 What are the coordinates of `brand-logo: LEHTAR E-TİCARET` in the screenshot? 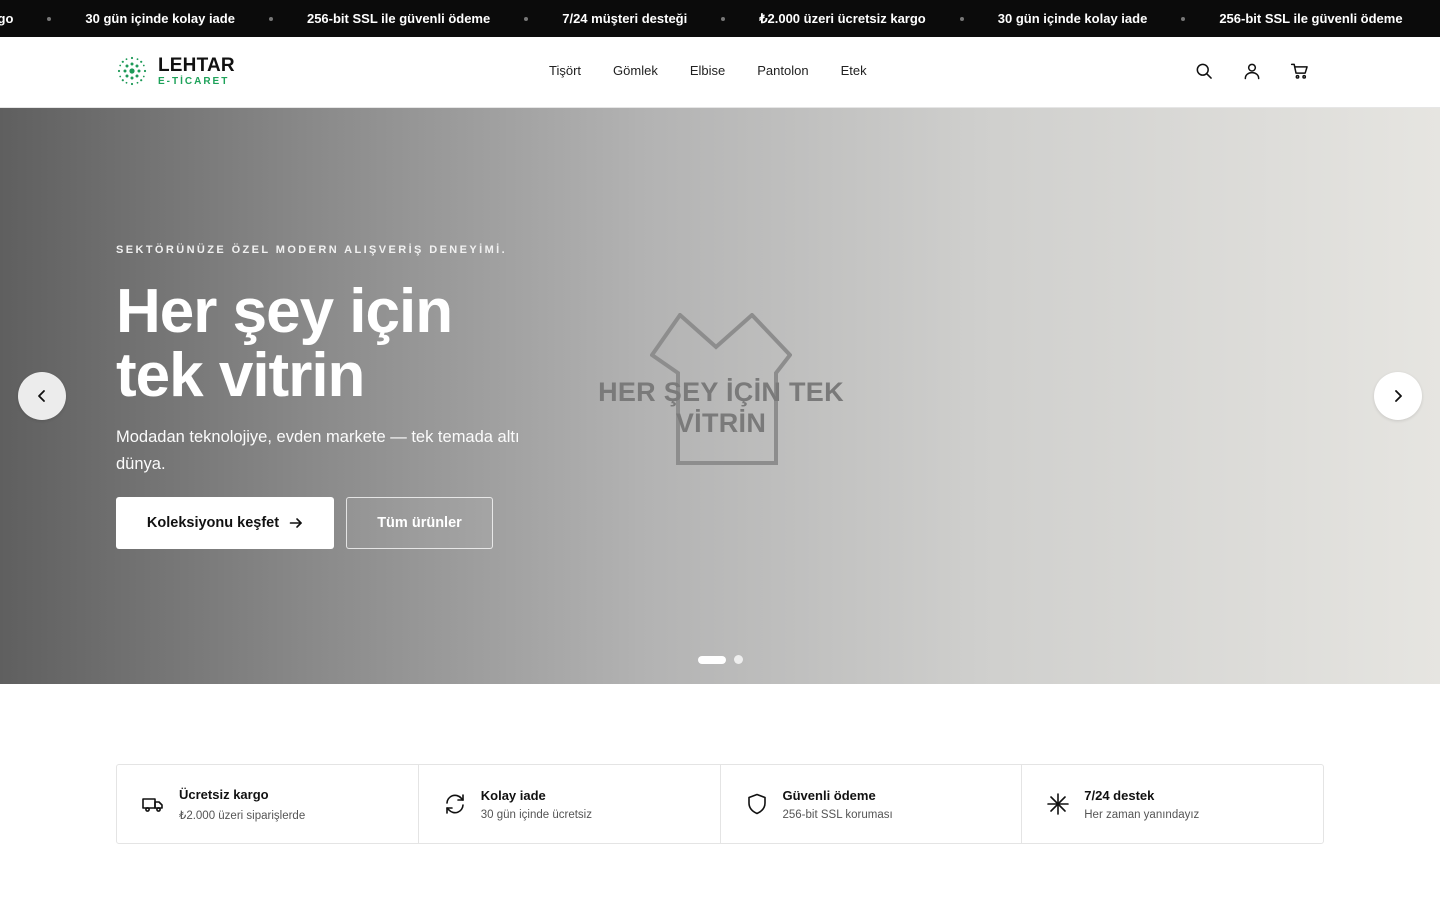 It's located at (175, 71).